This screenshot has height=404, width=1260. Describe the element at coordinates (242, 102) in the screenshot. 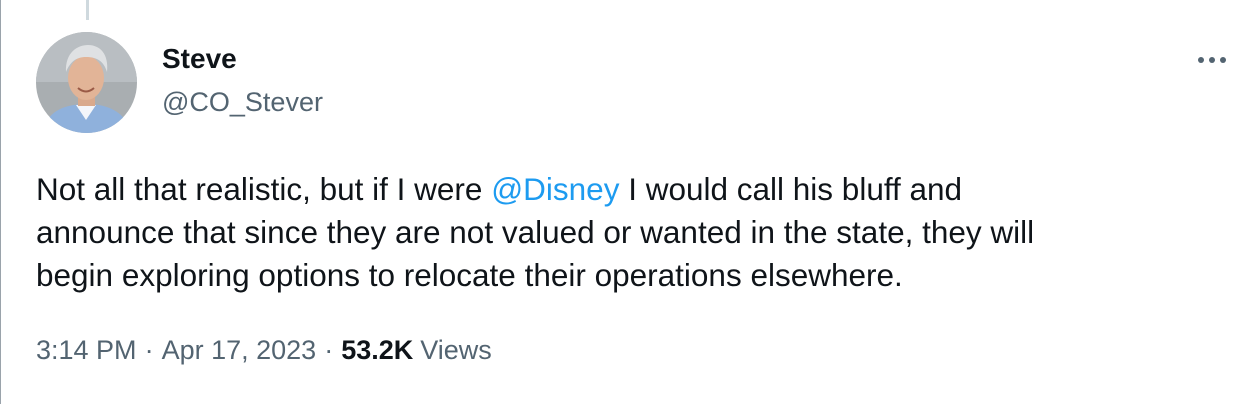

I see `author-handle: @CO_Stever` at that location.